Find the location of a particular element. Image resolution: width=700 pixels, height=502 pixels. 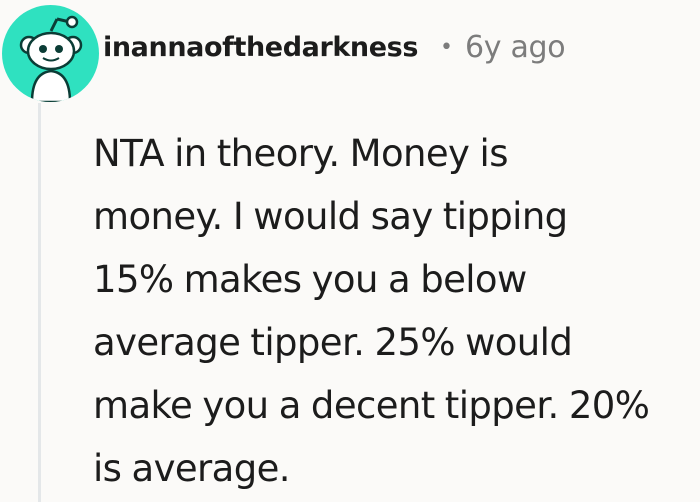

user-avatar is located at coordinates (50, 53).